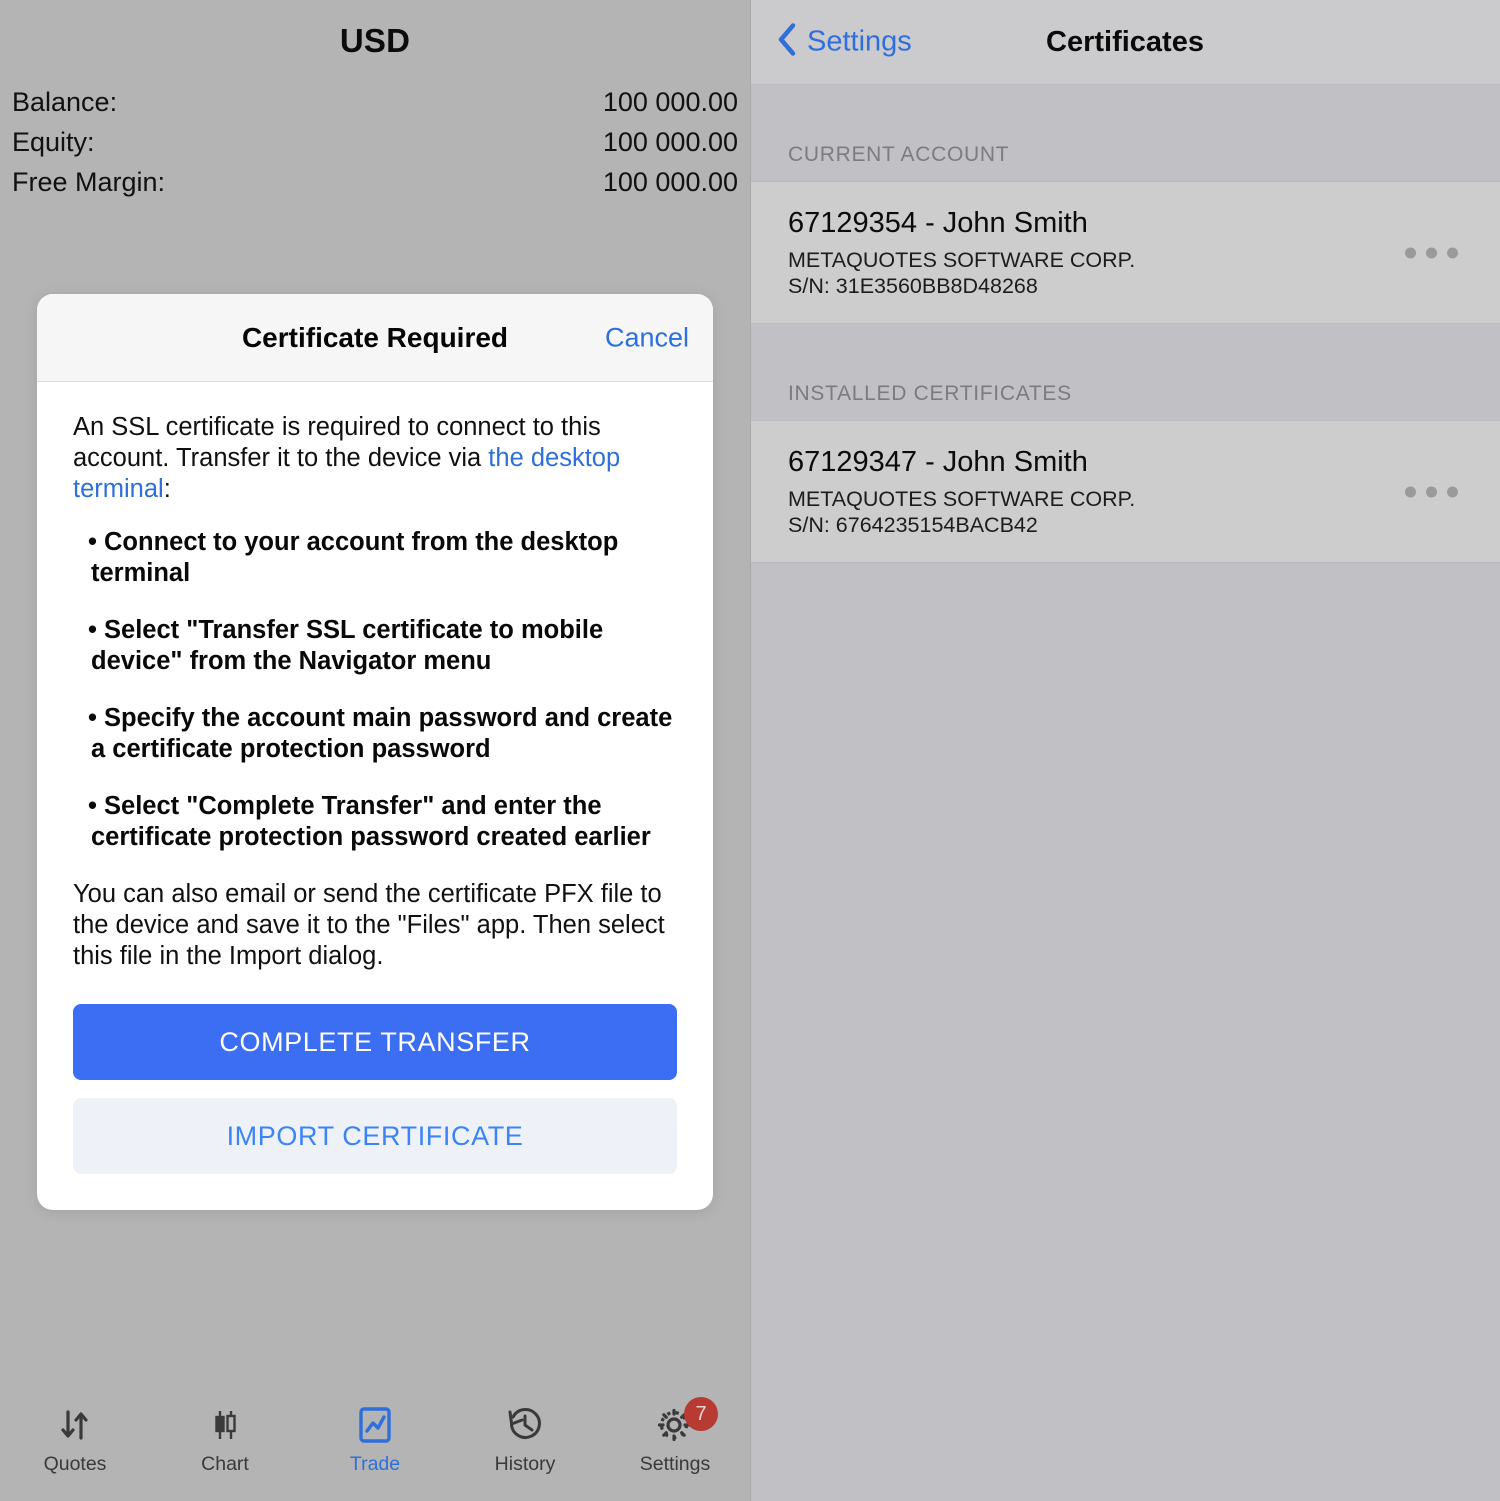 This screenshot has width=1500, height=1501. I want to click on tab-label: Quotes, so click(75, 1464).